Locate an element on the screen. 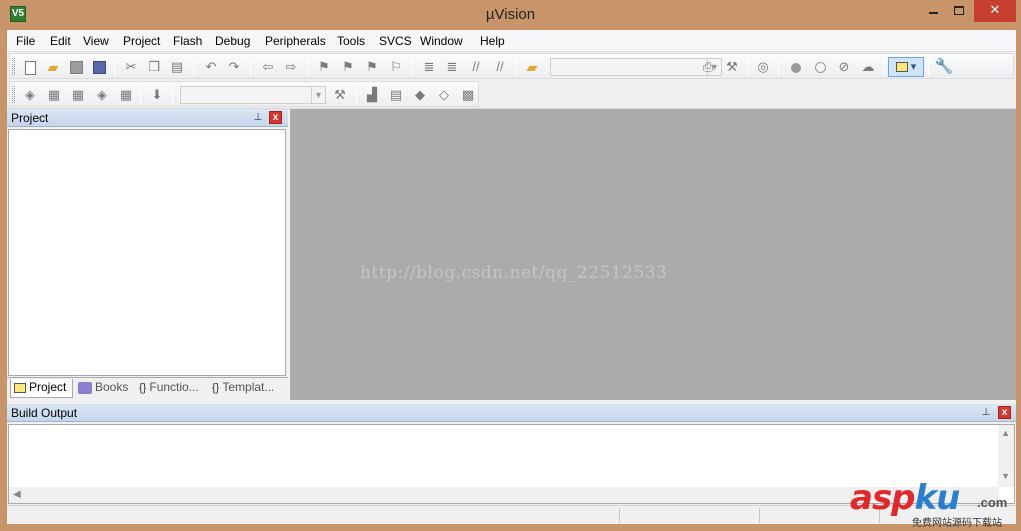 The image size is (1021, 531). build-button: ▦ is located at coordinates (54, 95).